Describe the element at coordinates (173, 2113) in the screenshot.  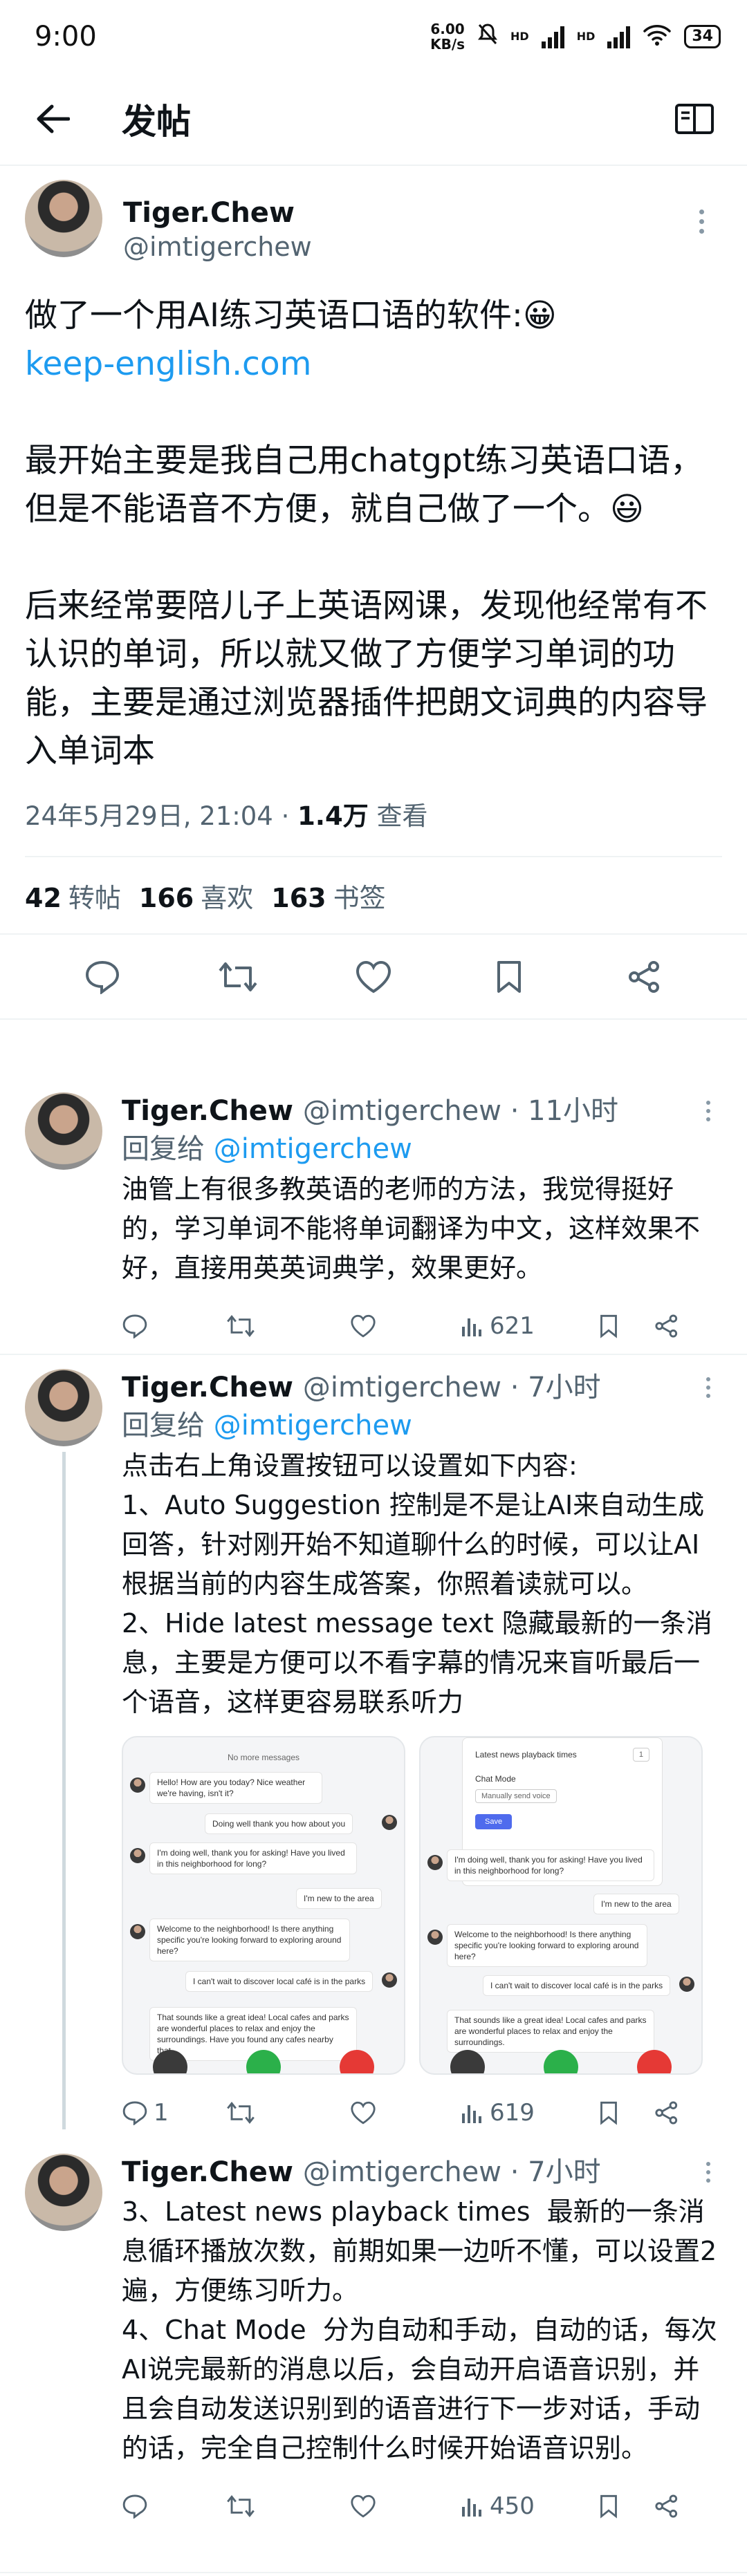
I see `reply-button: 1` at that location.